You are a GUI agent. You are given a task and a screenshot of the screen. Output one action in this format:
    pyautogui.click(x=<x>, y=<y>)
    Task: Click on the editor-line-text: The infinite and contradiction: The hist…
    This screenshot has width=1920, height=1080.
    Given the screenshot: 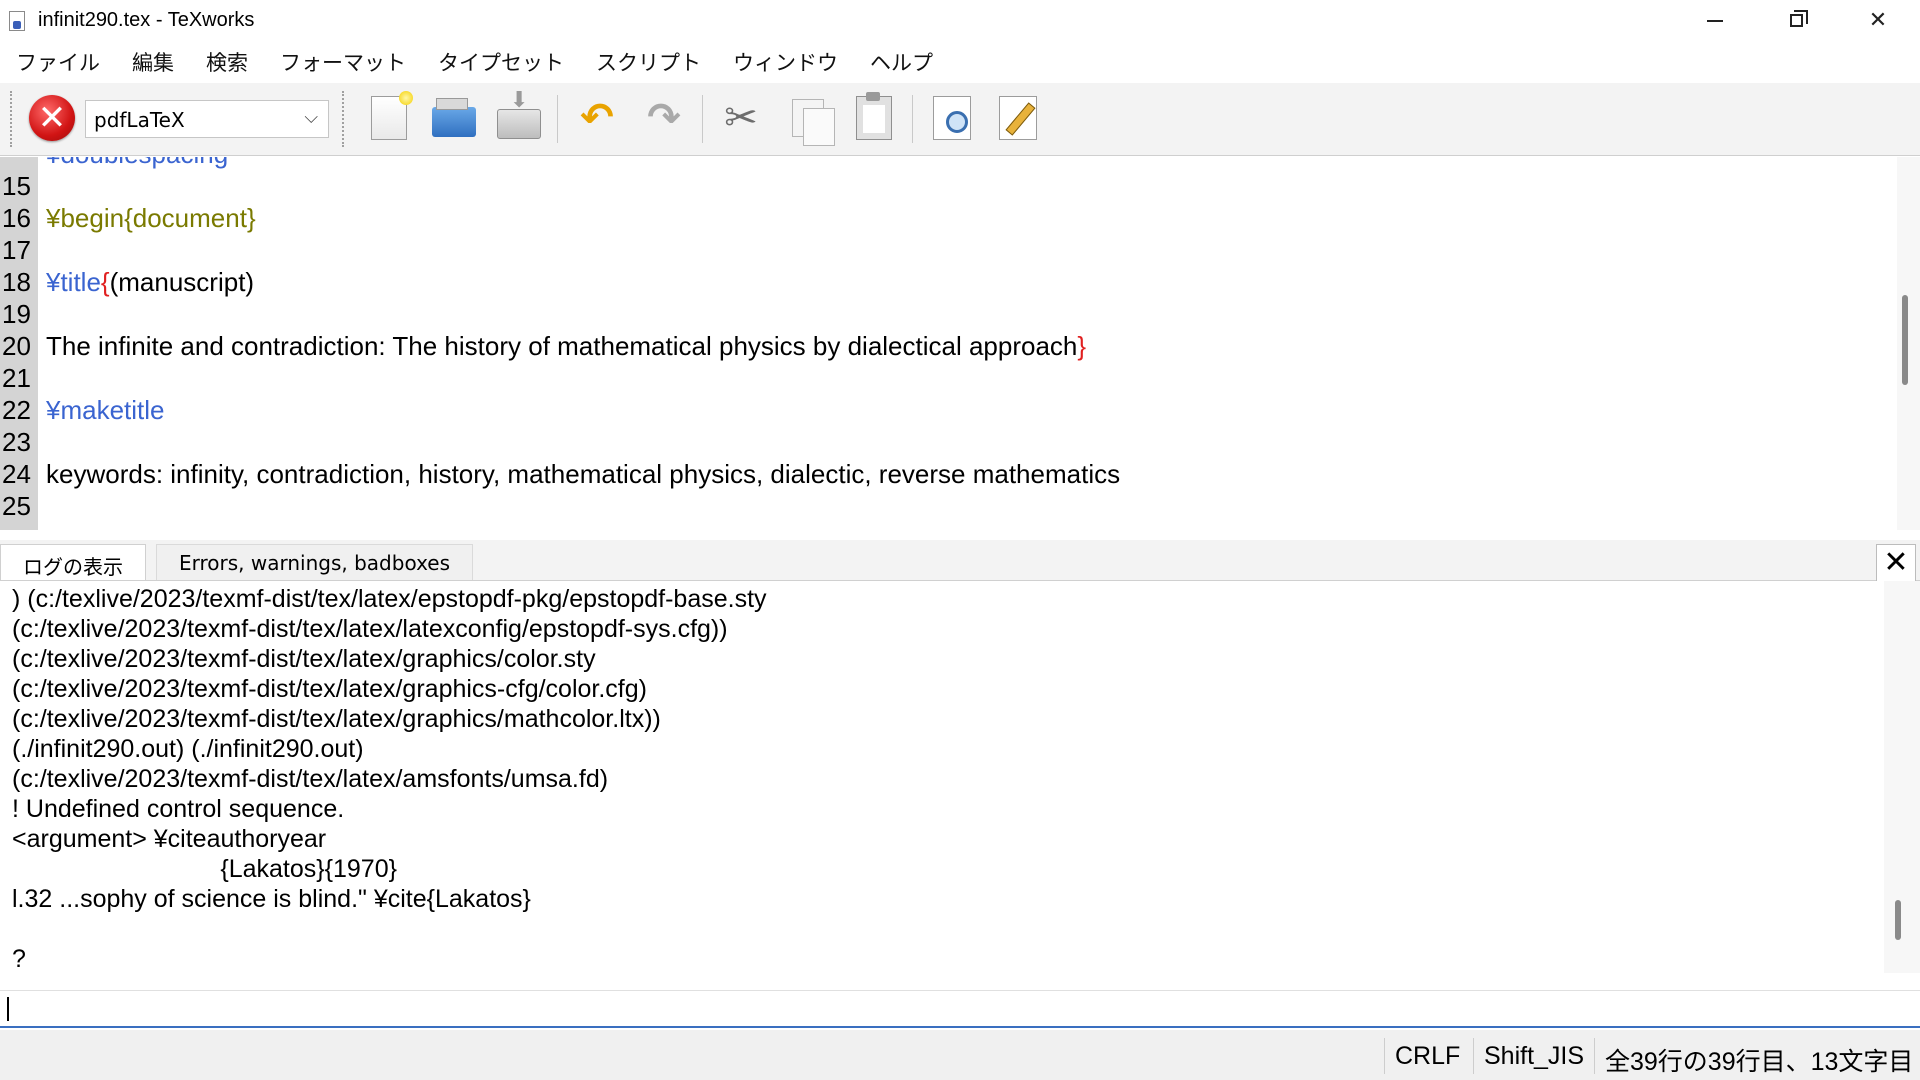 What is the action you would take?
    pyautogui.click(x=566, y=346)
    